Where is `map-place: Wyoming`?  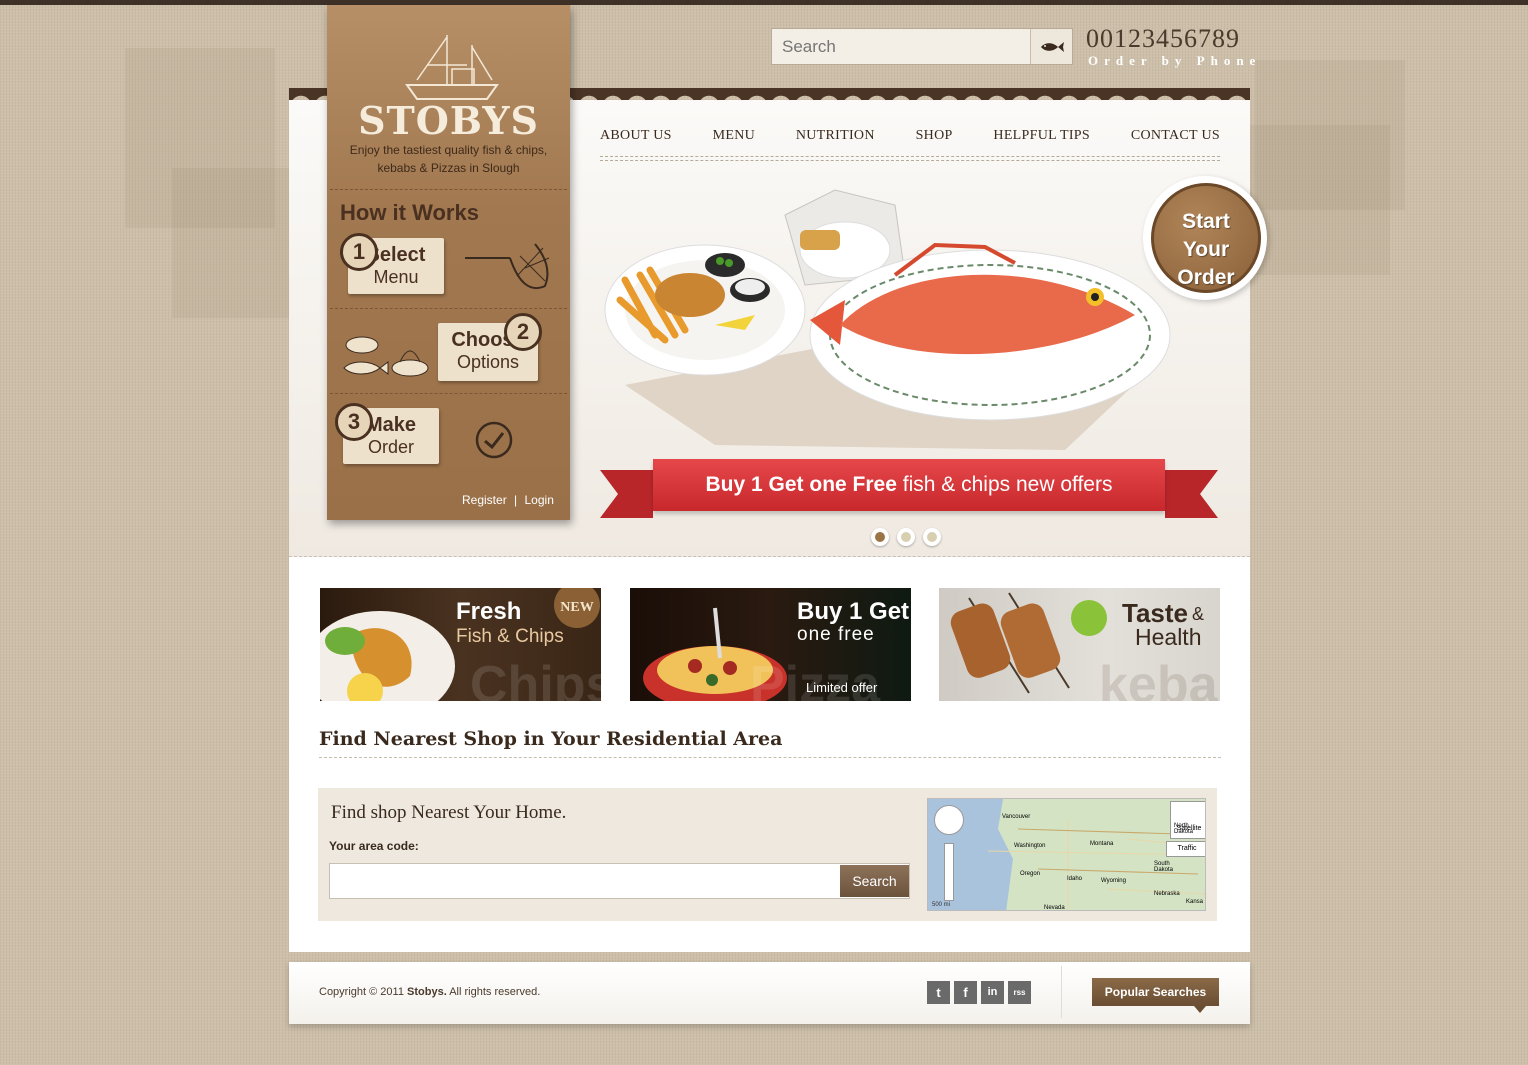
map-place: Wyoming is located at coordinates (1113, 881).